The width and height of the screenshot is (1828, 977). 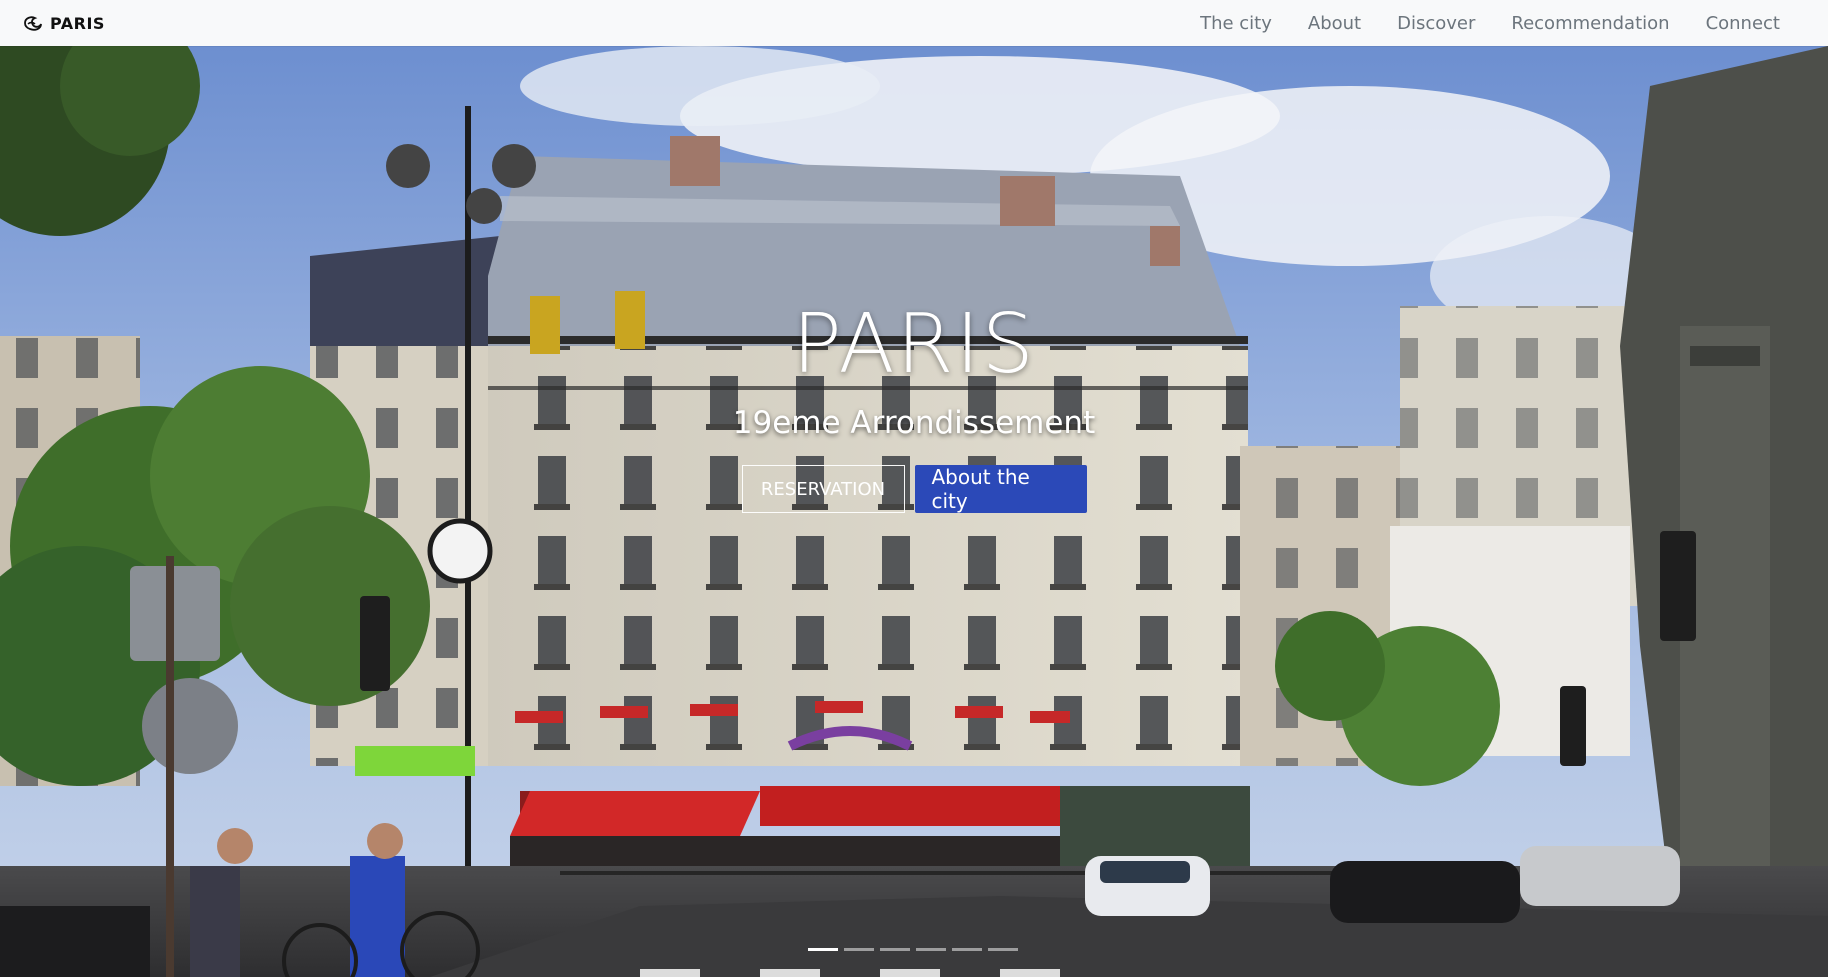 I want to click on nav-link-discover: Discover, so click(x=1436, y=23).